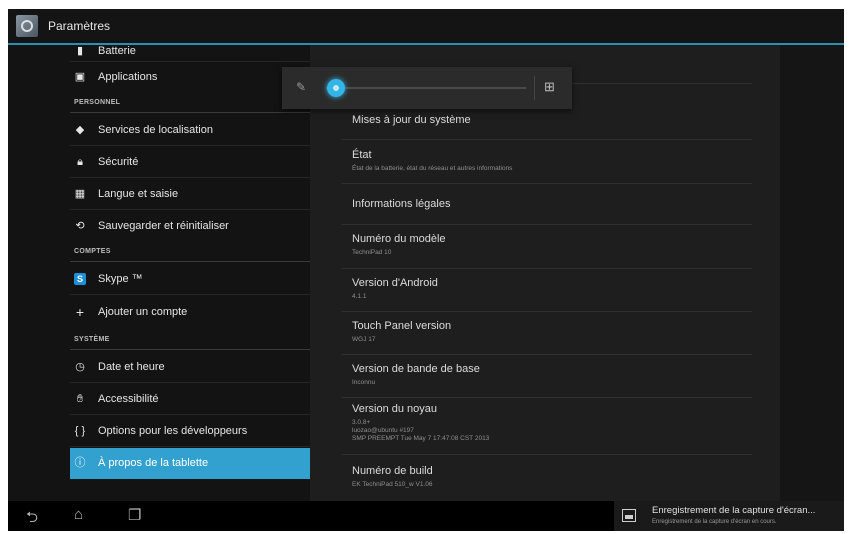 Image resolution: width=851 pixels, height=534 pixels. Describe the element at coordinates (27, 26) in the screenshot. I see `settings-app-icon` at that location.